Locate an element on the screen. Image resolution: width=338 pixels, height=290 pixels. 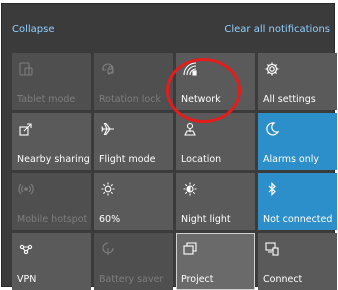
night-light-icon is located at coordinates (190, 189).